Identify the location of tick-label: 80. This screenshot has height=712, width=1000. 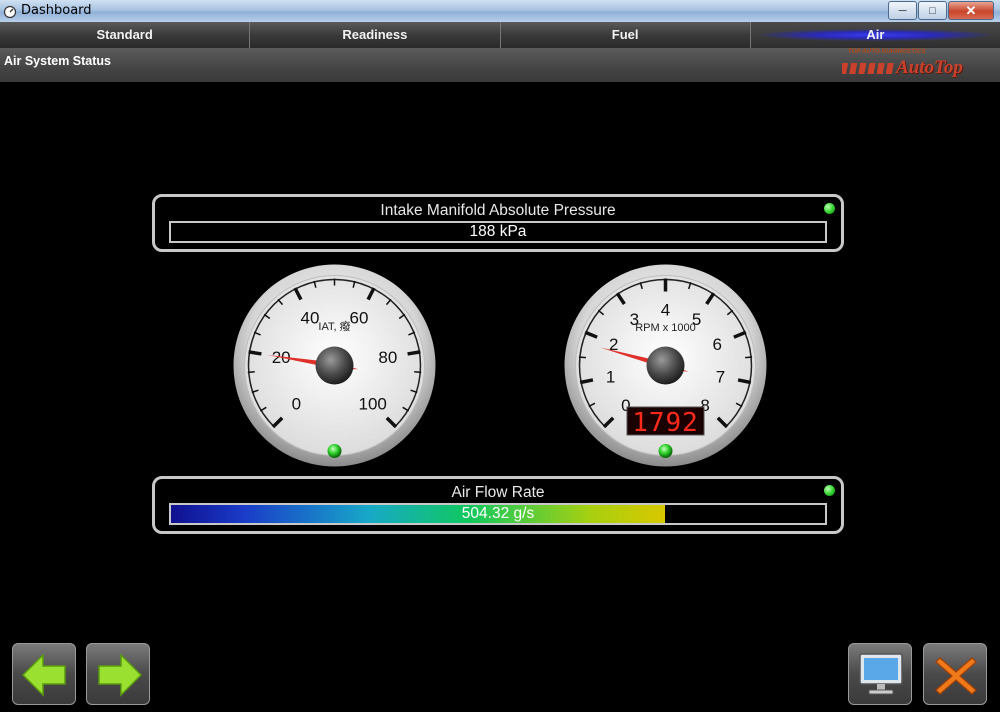
(387, 357).